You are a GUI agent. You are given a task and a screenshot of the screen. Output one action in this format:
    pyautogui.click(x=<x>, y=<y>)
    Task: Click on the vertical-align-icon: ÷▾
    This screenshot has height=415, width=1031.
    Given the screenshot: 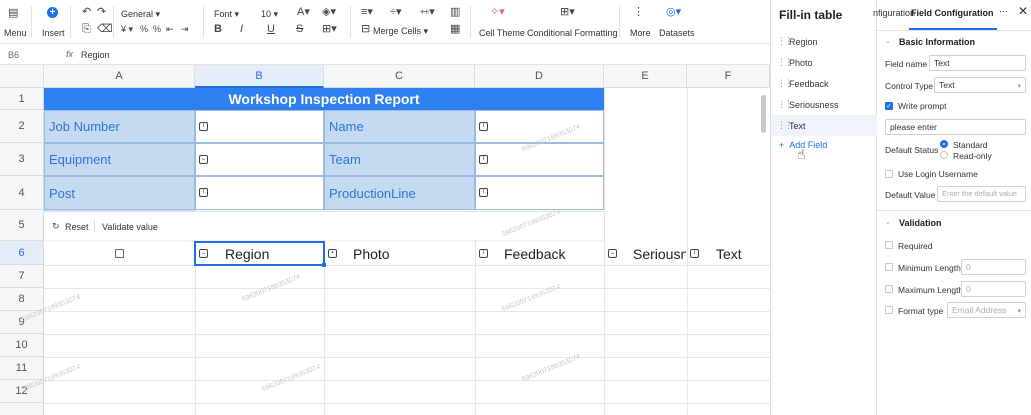 What is the action you would take?
    pyautogui.click(x=396, y=12)
    